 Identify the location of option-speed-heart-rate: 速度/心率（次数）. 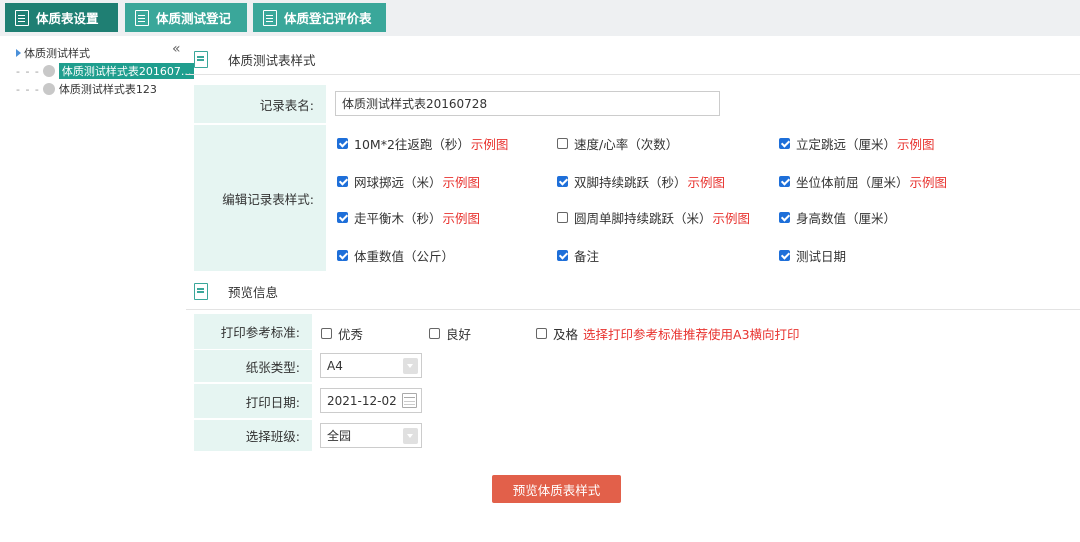
(617, 143).